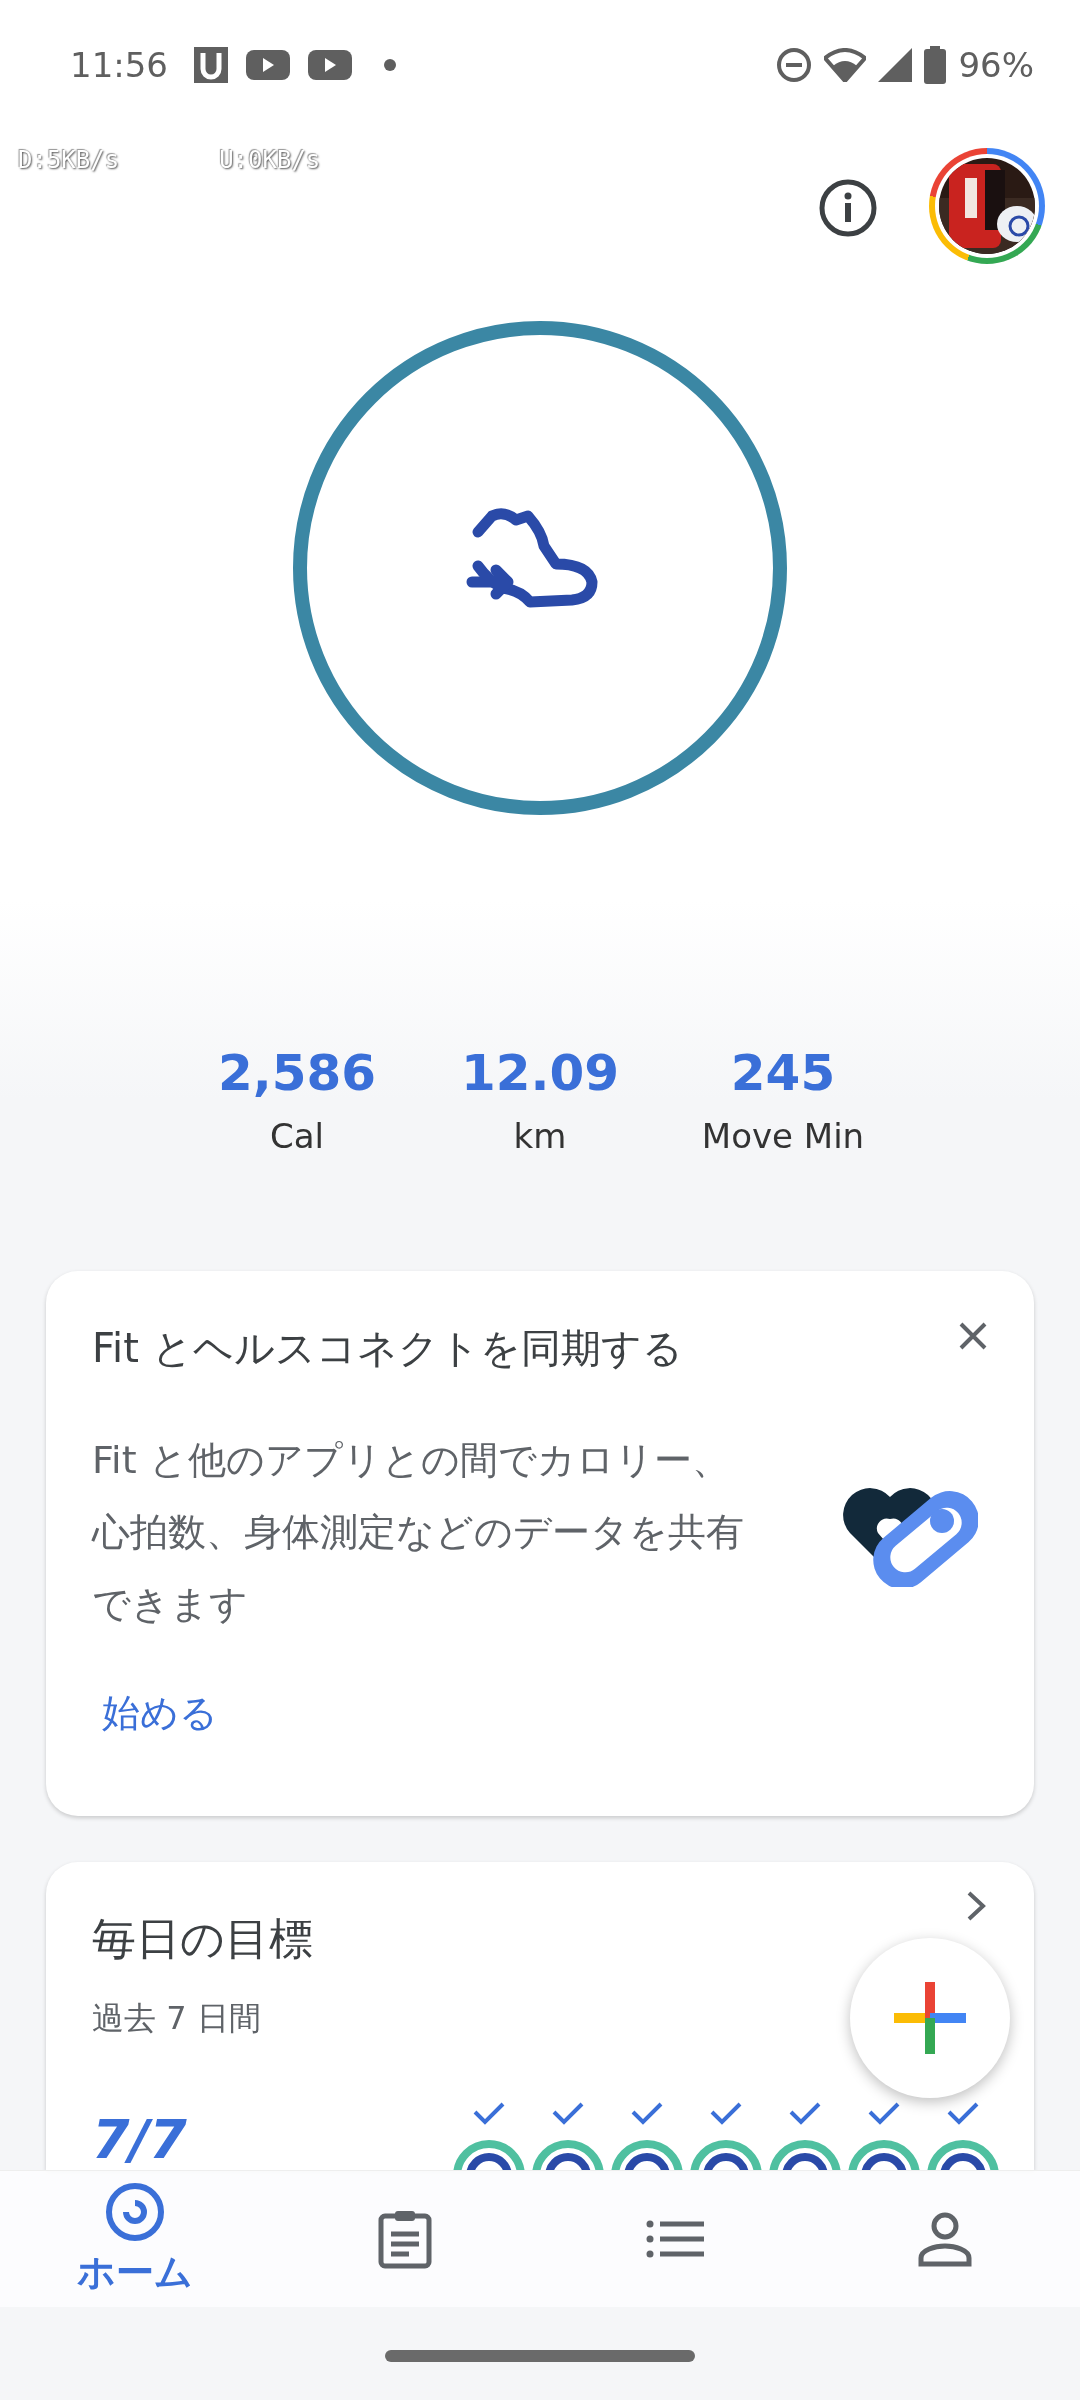 This screenshot has width=1080, height=2400. What do you see at coordinates (996, 65) in the screenshot?
I see `battery-percentage: 96%` at bounding box center [996, 65].